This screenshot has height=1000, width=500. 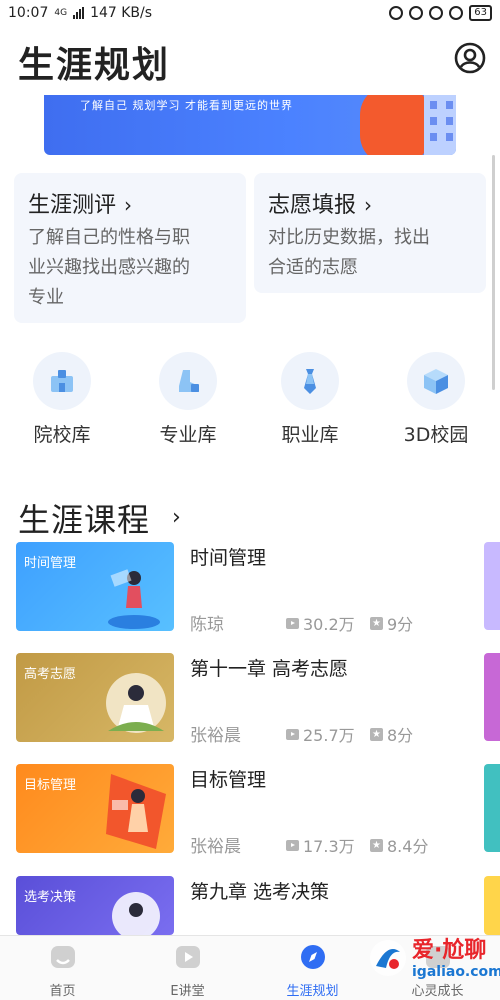 I want to click on quick-link-label: 3D校园, so click(x=436, y=435).